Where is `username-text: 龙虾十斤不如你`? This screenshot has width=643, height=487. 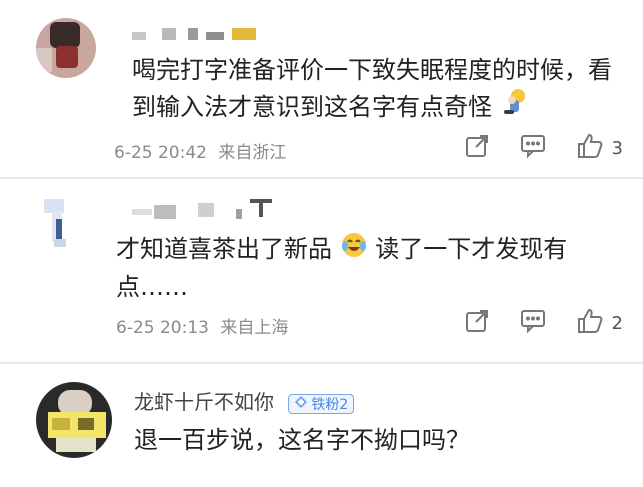
username-text: 龙虾十斤不如你 is located at coordinates (204, 402).